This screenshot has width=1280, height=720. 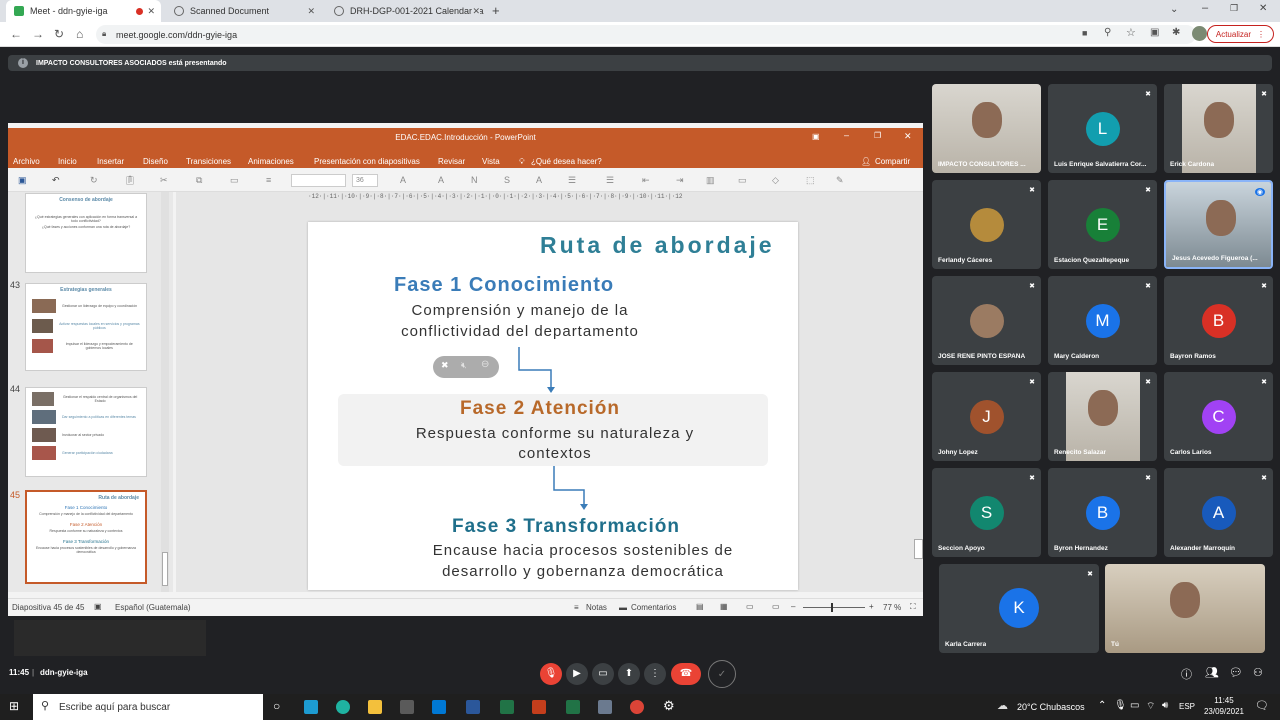 What do you see at coordinates (276, 706) in the screenshot?
I see `task-view-icon: ○` at bounding box center [276, 706].